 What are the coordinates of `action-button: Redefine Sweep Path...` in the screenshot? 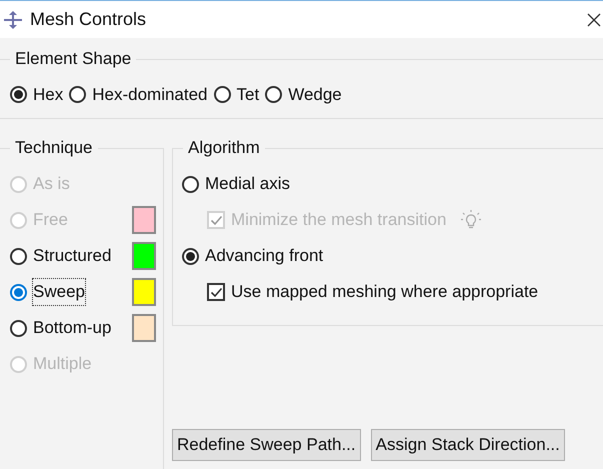 It's located at (266, 445).